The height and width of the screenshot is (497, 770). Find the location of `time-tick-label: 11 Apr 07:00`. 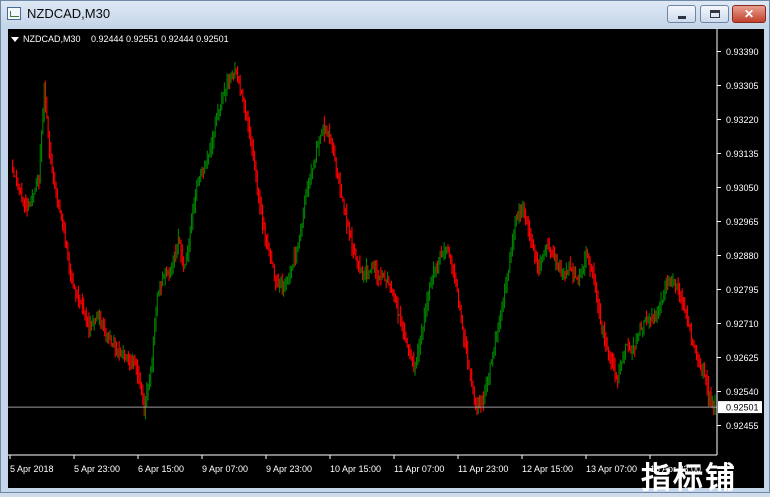

time-tick-label: 11 Apr 07:00 is located at coordinates (419, 469).